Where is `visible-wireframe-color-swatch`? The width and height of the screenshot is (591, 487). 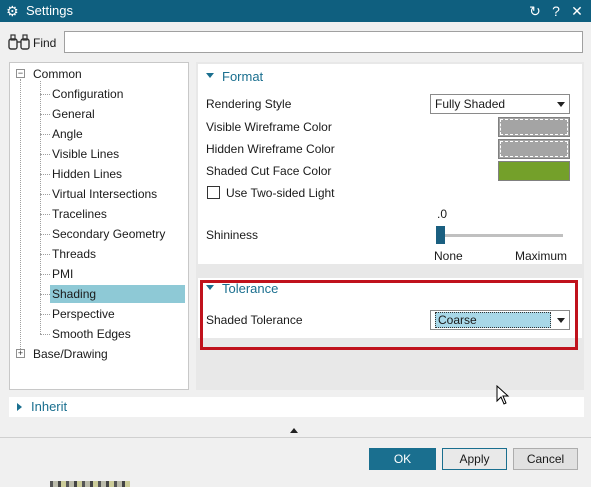
visible-wireframe-color-swatch is located at coordinates (534, 127).